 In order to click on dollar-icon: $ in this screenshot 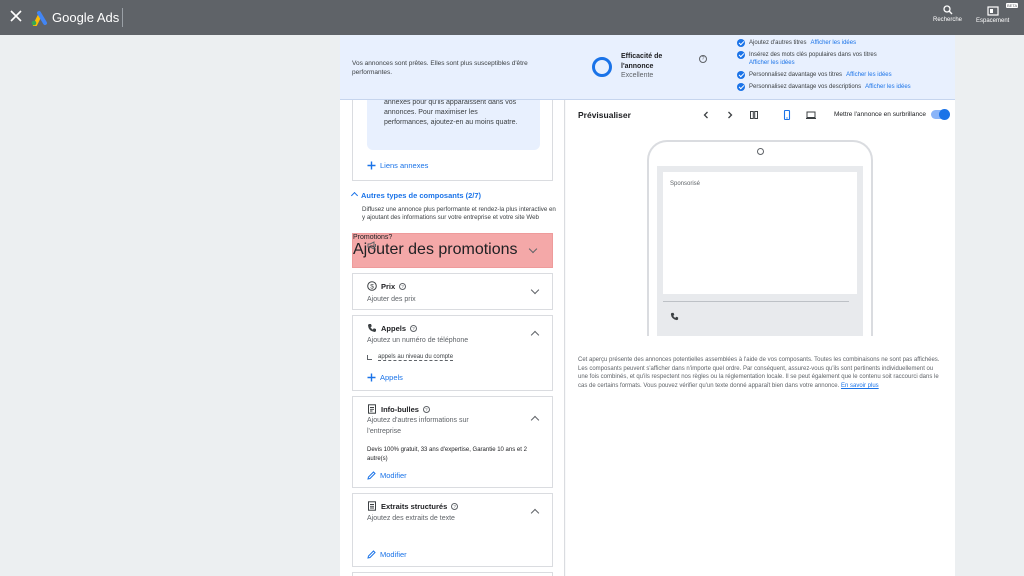, I will do `click(372, 286)`.